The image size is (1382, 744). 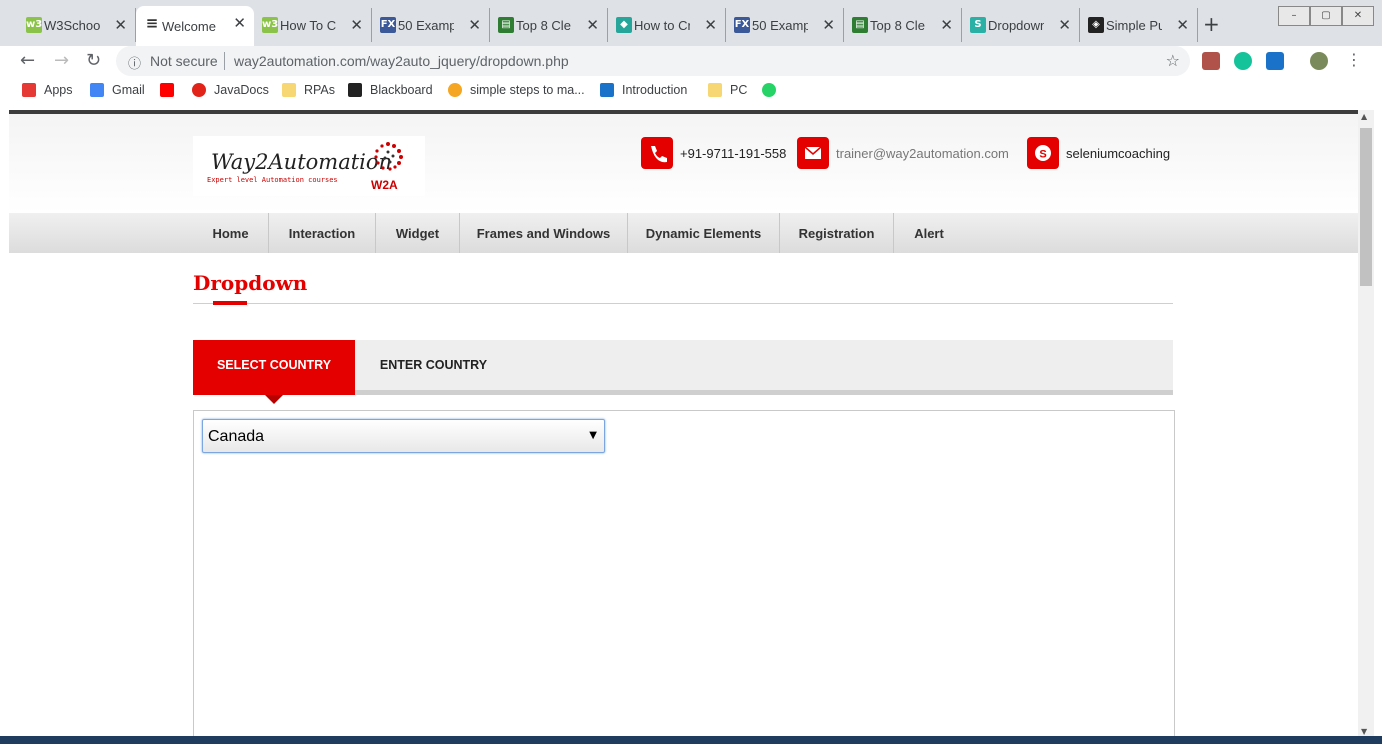 What do you see at coordinates (455, 90) in the screenshot?
I see `dot-icon` at bounding box center [455, 90].